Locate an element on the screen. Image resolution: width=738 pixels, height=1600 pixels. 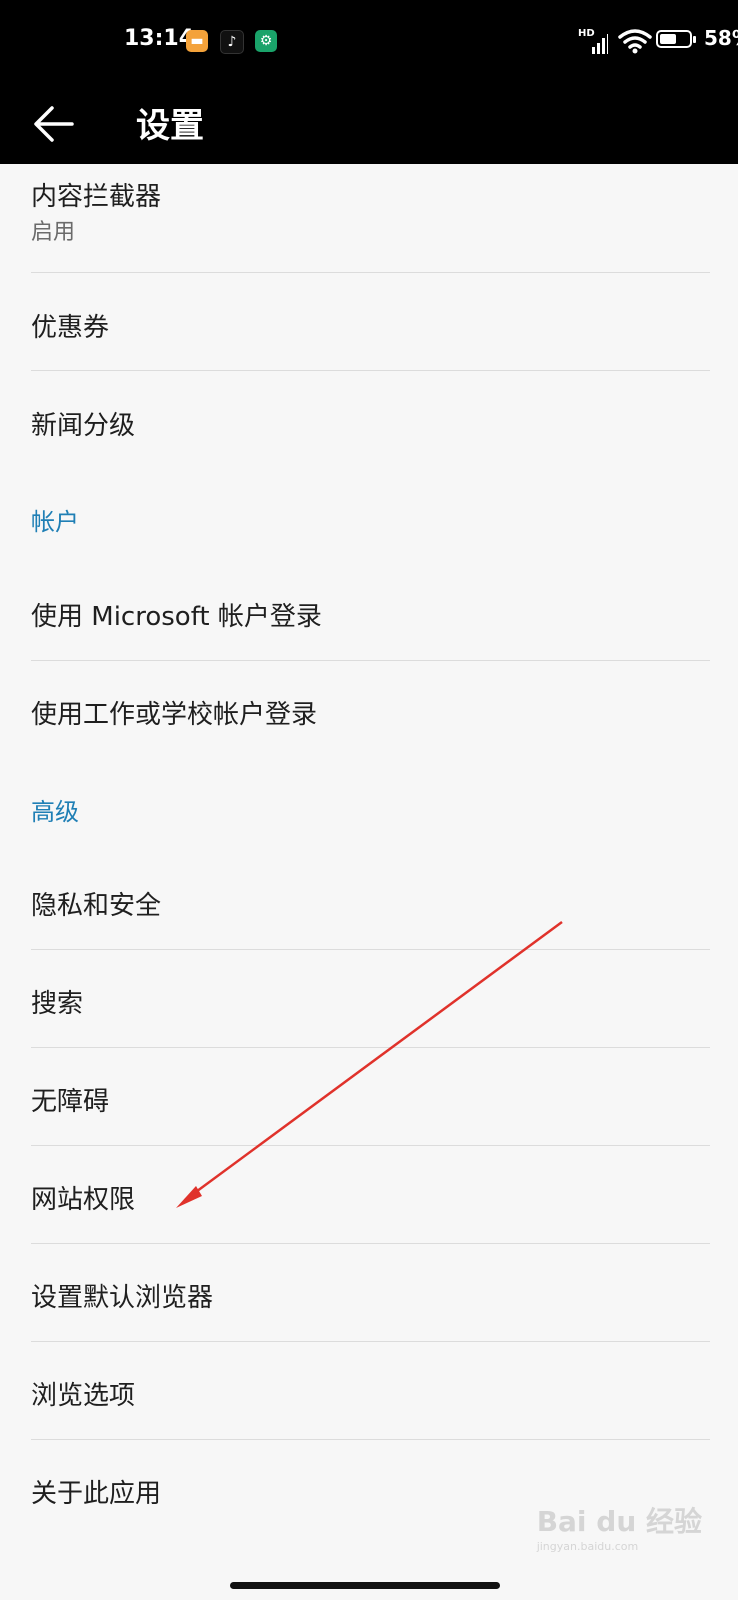
setting-microsoft-signin: 使用 Microsoft 帐户登录 is located at coordinates (369, 612).